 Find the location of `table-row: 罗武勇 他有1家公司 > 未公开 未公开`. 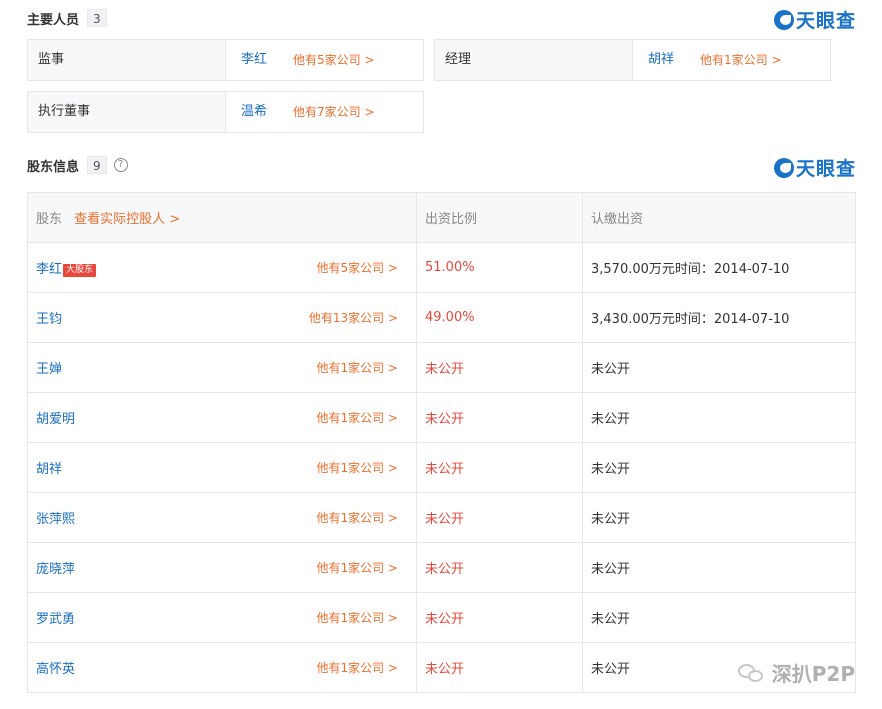

table-row: 罗武勇 他有1家公司 > 未公开 未公开 is located at coordinates (441, 617).